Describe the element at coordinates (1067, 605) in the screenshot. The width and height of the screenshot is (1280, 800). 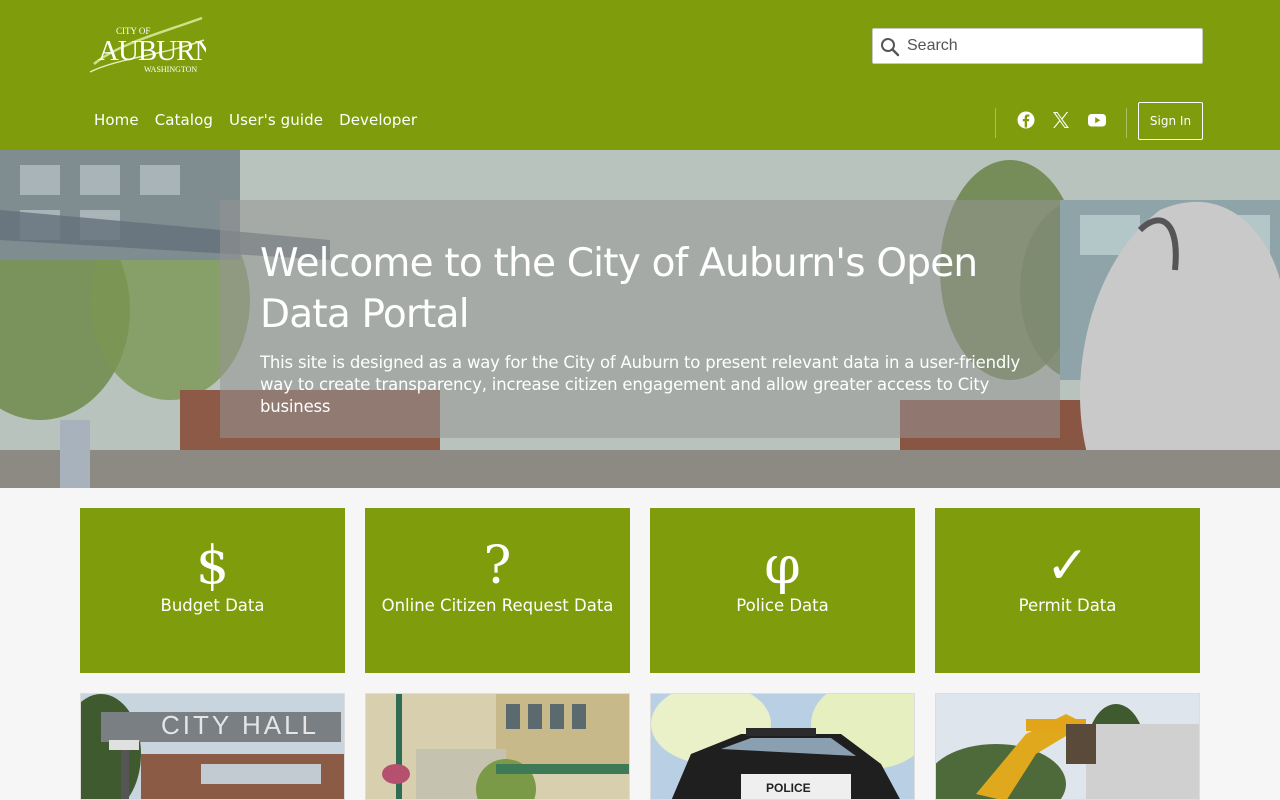
I see `tile-label: Permit Data` at that location.